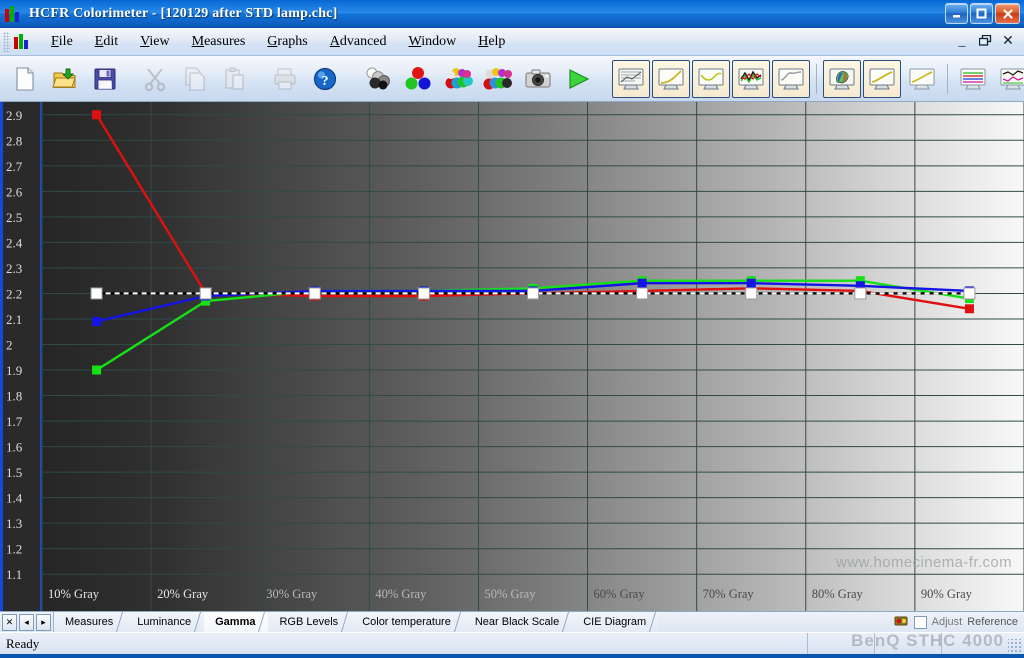  Describe the element at coordinates (922, 79) in the screenshot. I see `luminance-curve-icon` at that location.